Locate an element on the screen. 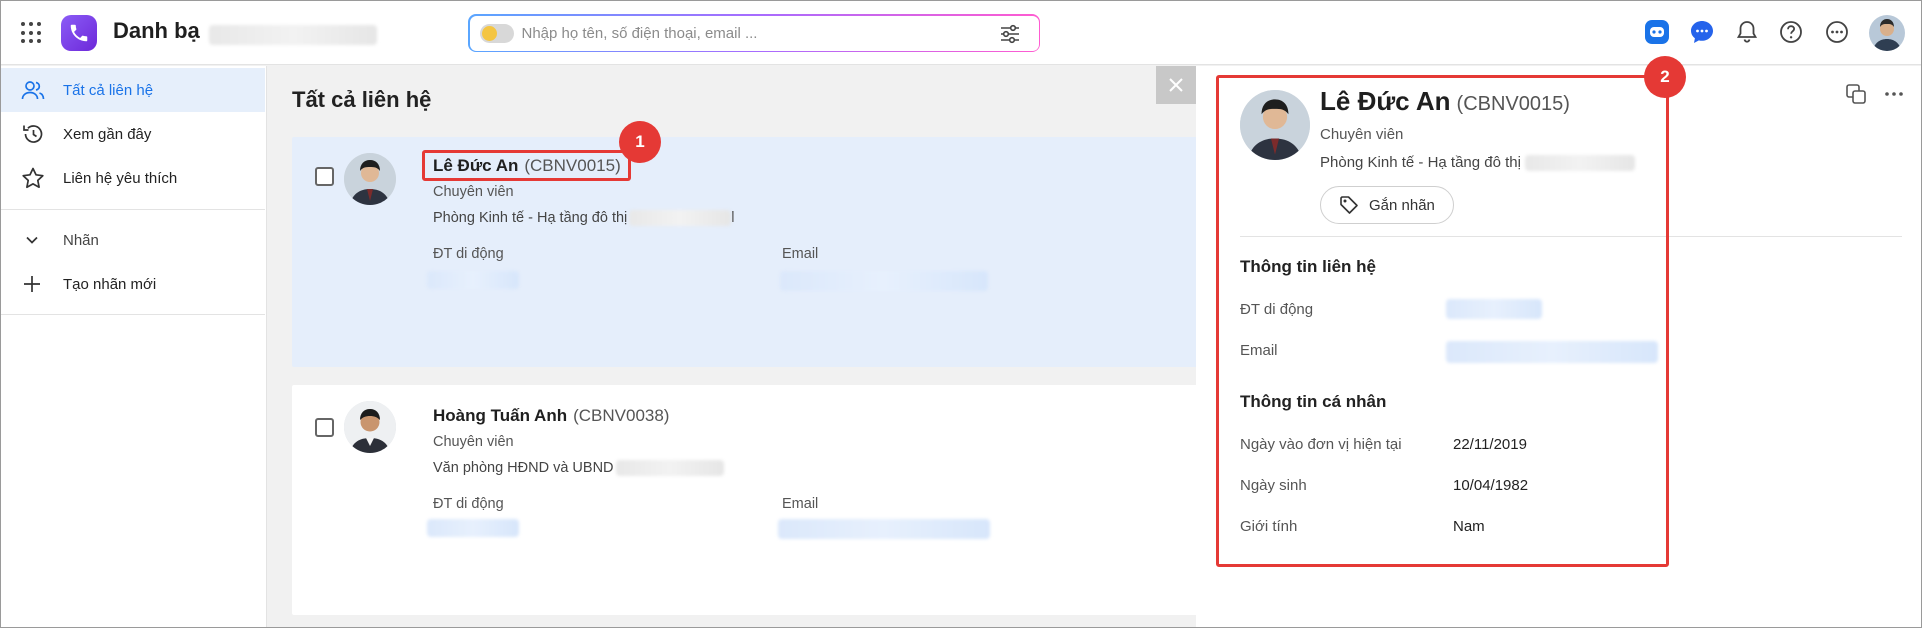 Image resolution: width=1922 pixels, height=628 pixels. chat-icon is located at coordinates (1702, 32).